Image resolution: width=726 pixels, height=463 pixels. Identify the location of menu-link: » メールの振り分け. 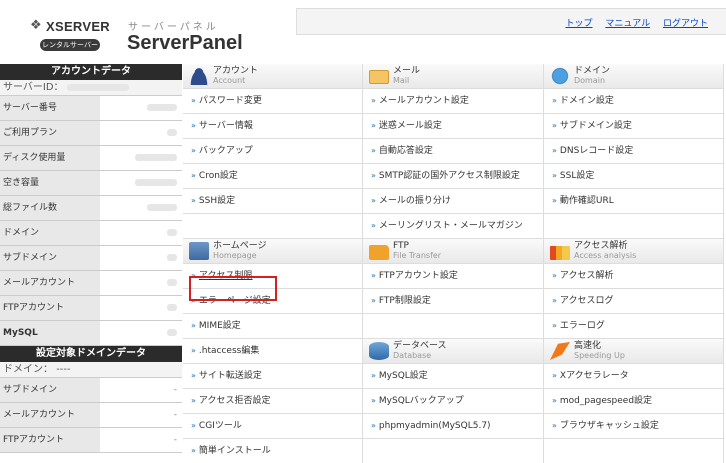
(453, 201).